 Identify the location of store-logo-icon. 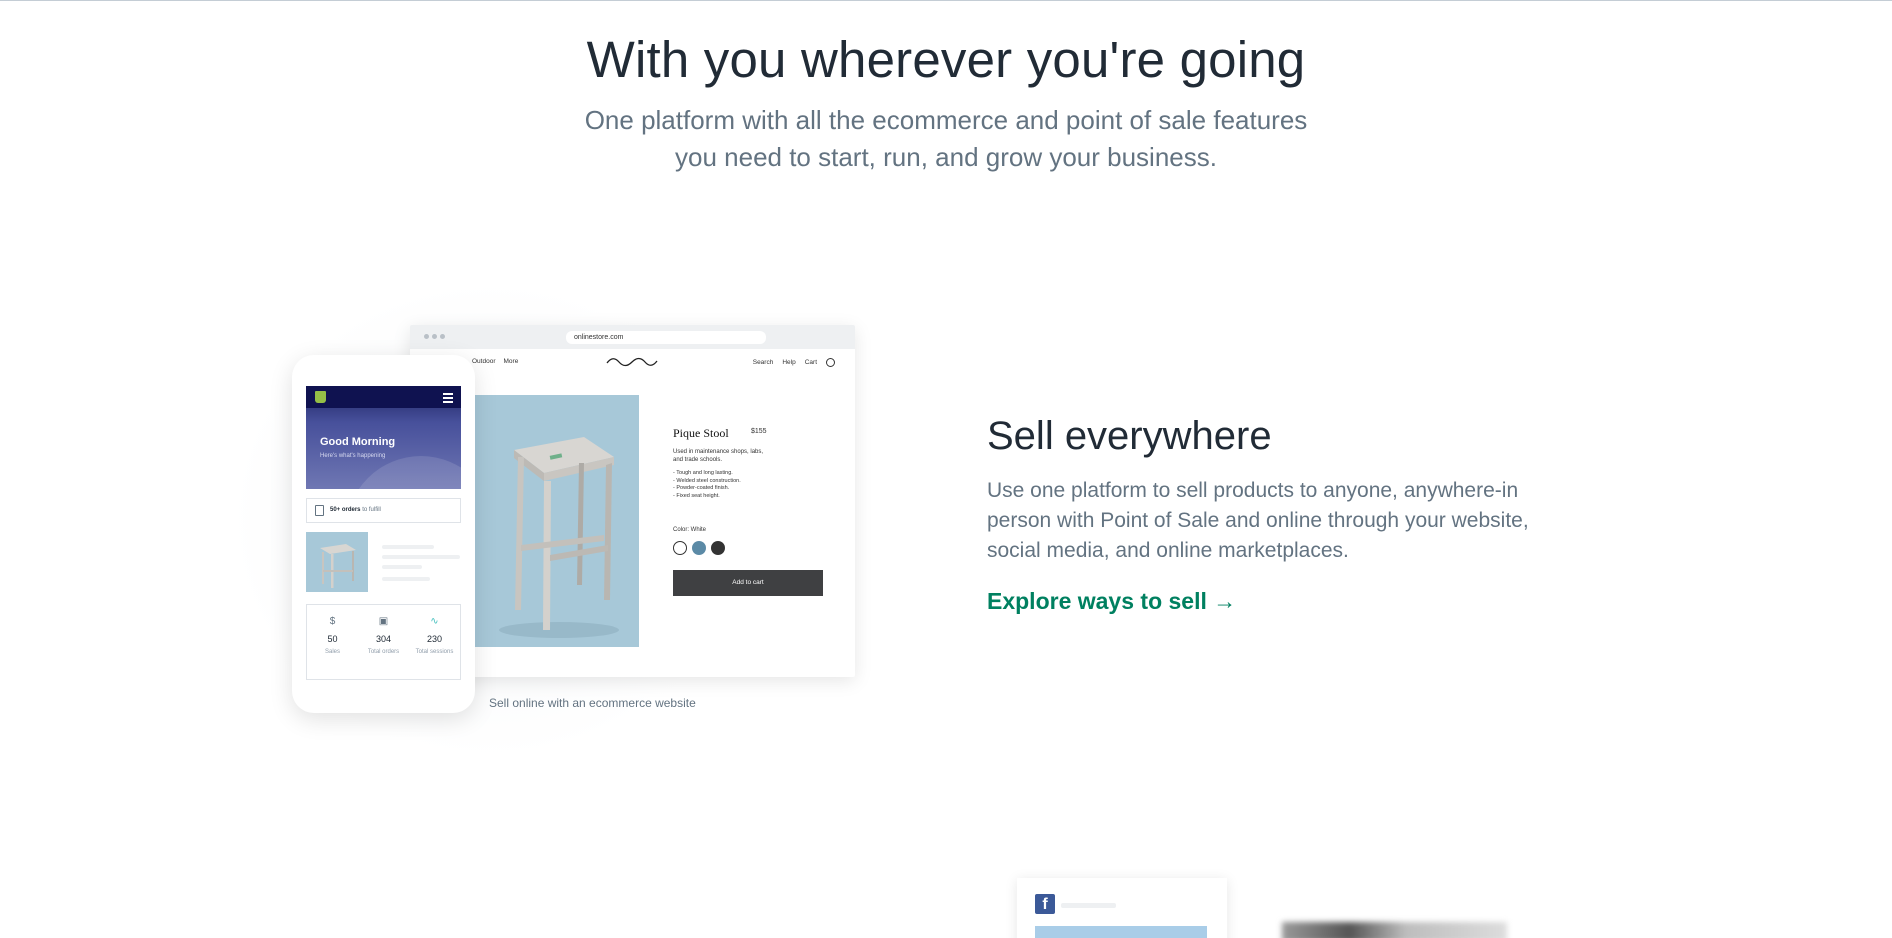
(632, 362).